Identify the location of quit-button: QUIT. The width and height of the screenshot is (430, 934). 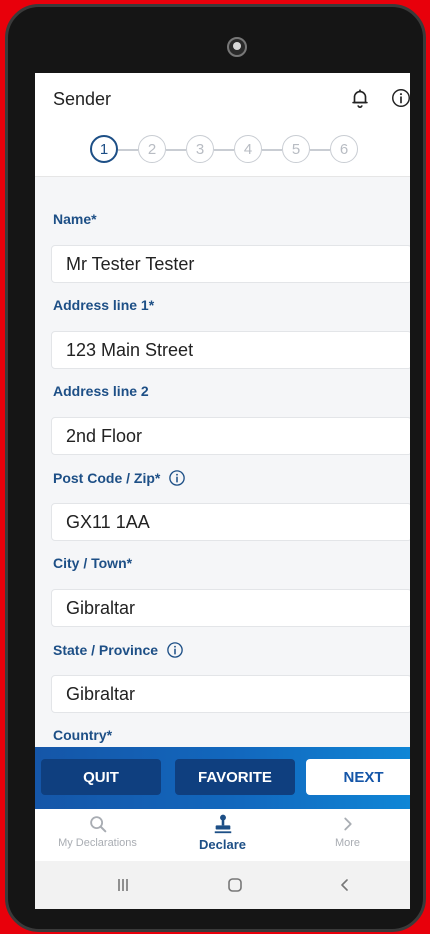
(101, 777).